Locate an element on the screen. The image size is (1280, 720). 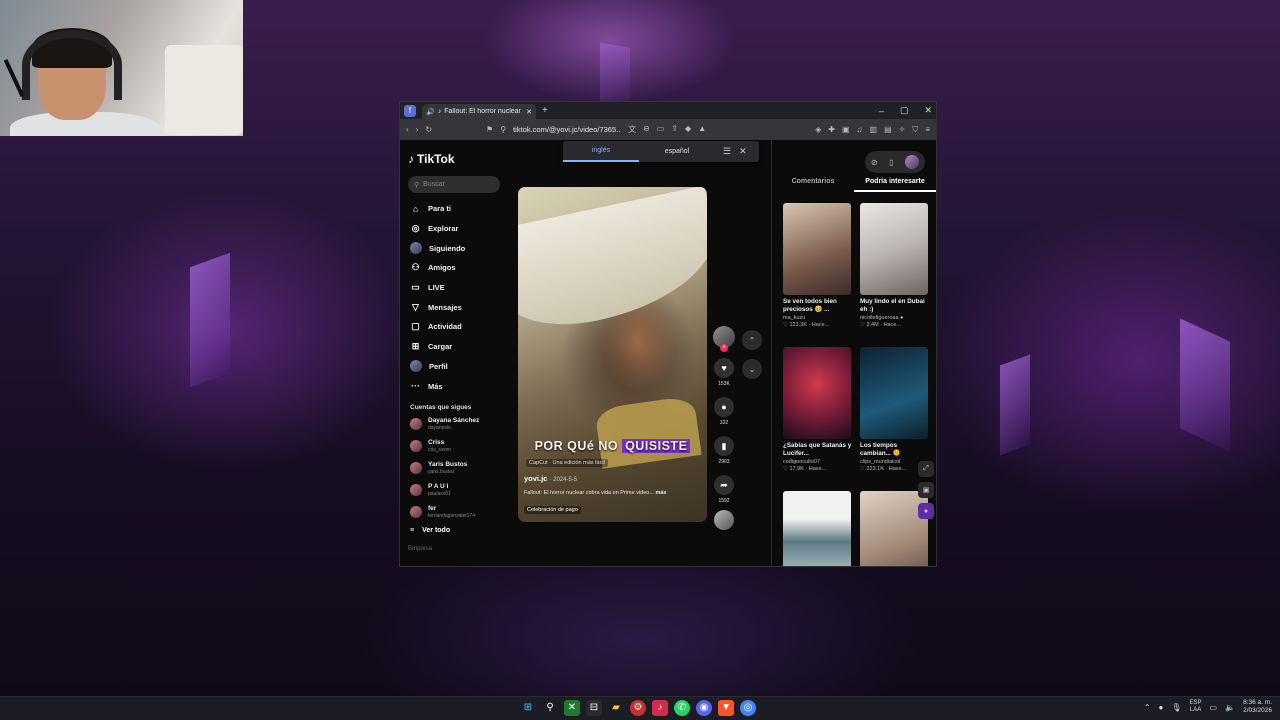
whatsapp-icon: ✆ is located at coordinates (682, 708).